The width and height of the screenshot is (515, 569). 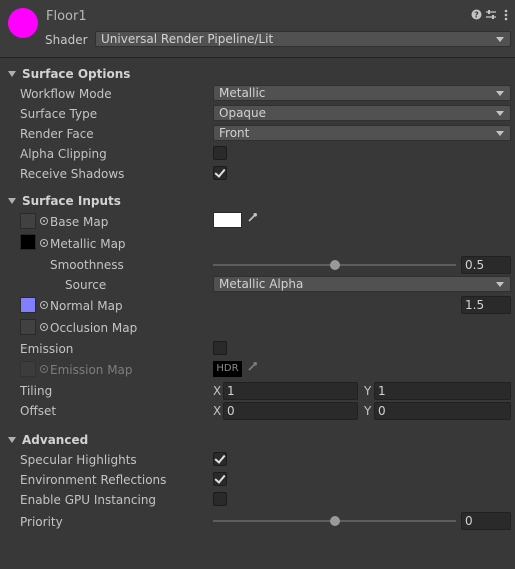 I want to click on workflow-mode-label: Workflow Mode, so click(x=66, y=94).